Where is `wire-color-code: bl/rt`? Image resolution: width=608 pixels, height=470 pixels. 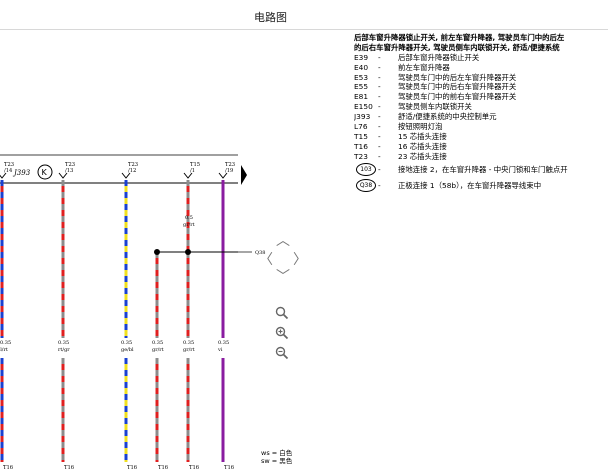
wire-color-code: bl/rt is located at coordinates (4, 350).